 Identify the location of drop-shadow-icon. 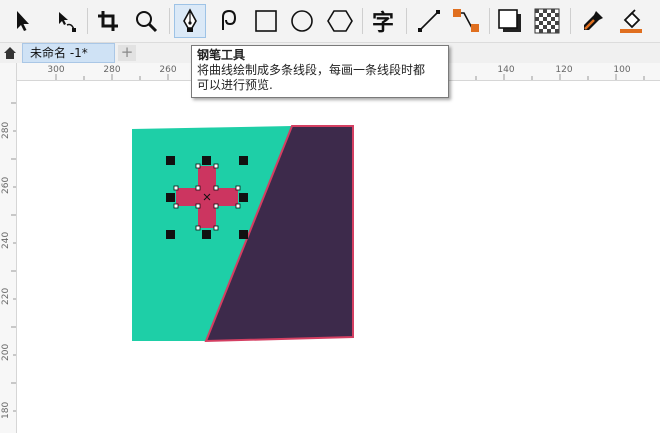
(509, 20).